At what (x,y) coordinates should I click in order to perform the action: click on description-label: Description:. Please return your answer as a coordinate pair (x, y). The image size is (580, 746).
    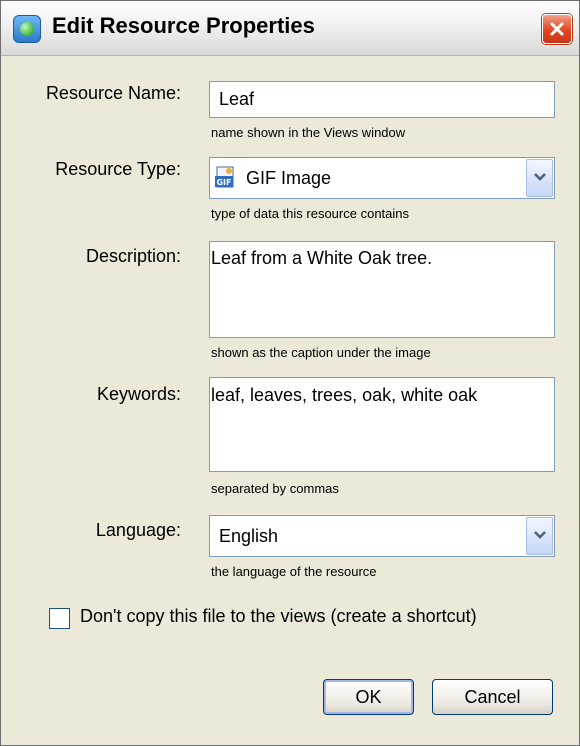
    Looking at the image, I should click on (133, 256).